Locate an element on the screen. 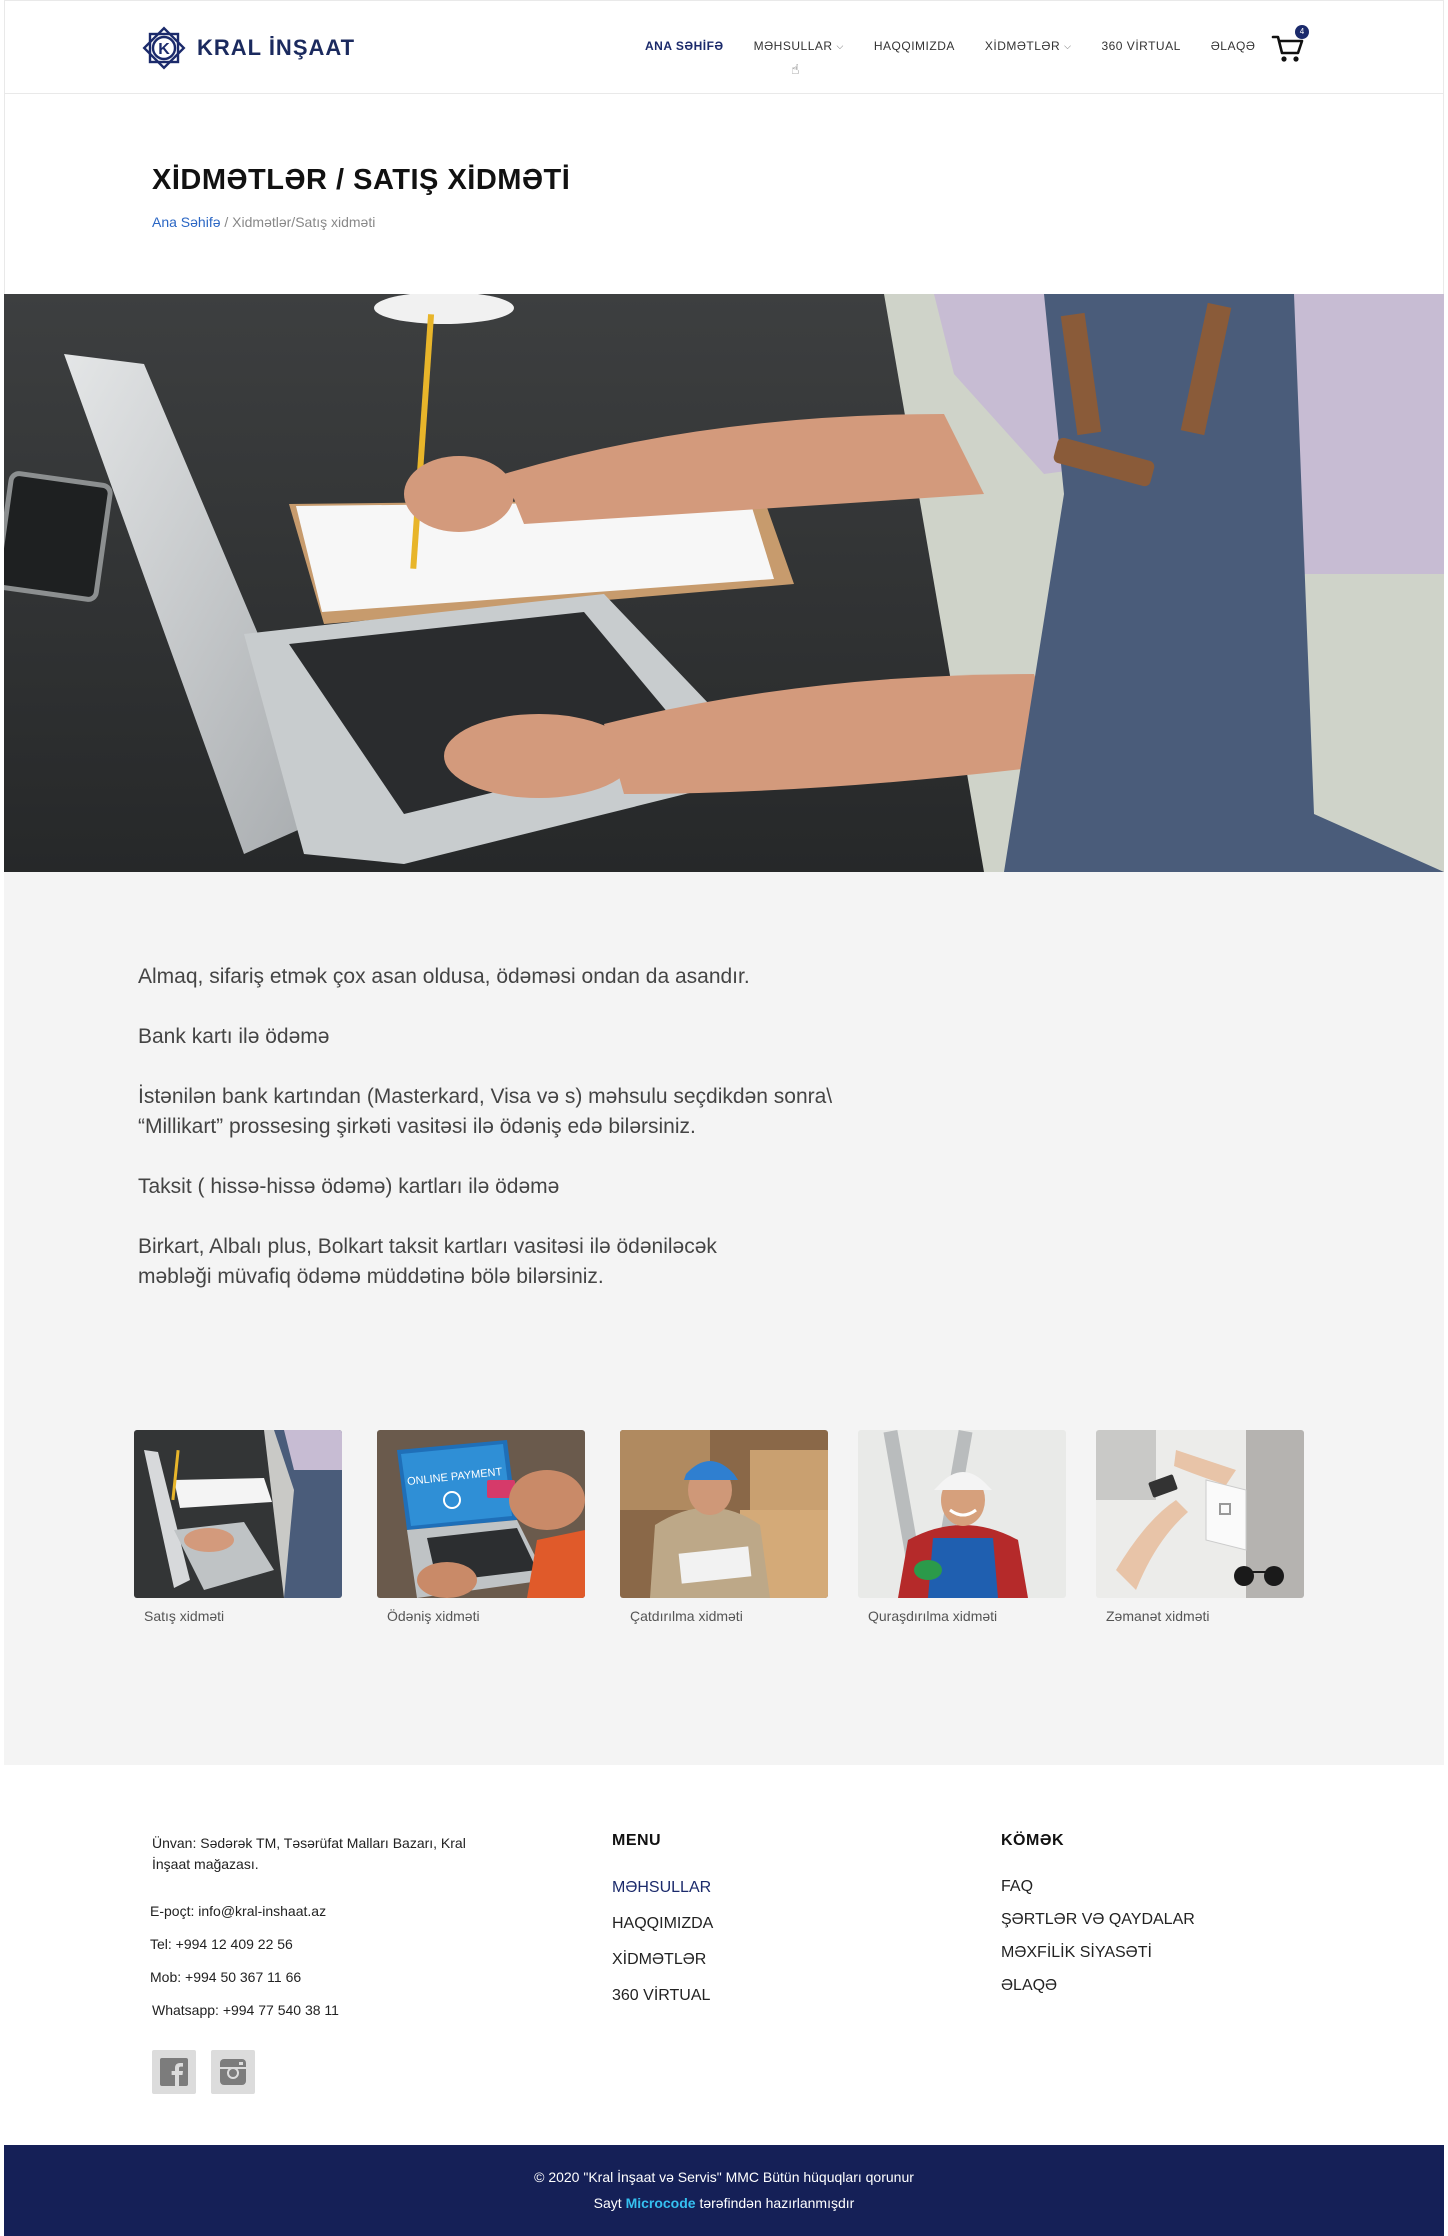  nav-item-360-virtual: 360 VİRTUAL is located at coordinates (1140, 46).